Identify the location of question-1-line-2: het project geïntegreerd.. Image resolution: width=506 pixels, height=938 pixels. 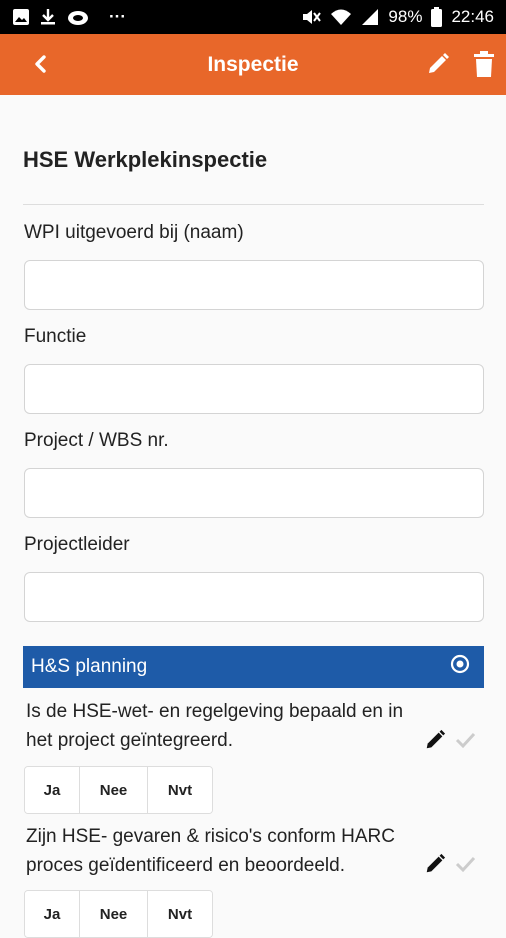
(130, 740).